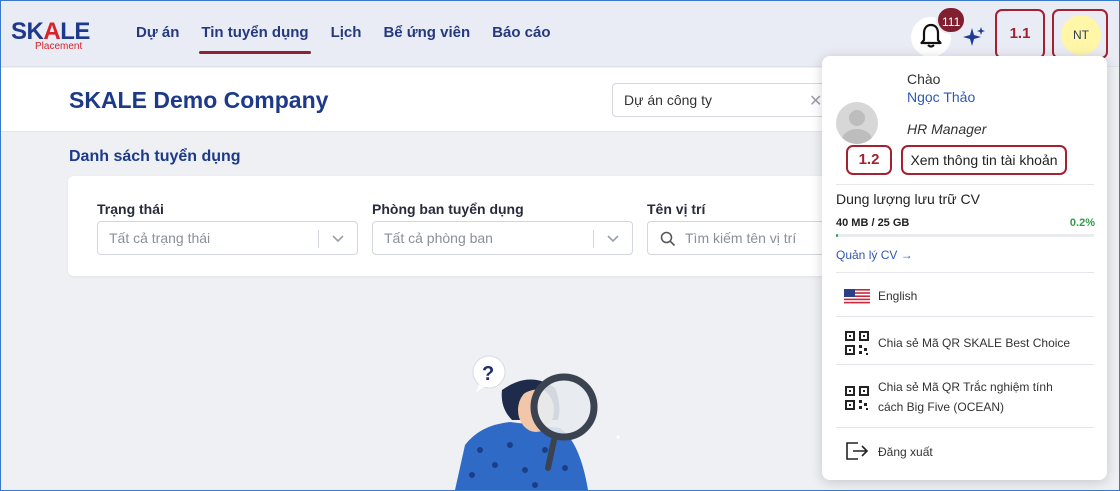  Describe the element at coordinates (668, 239) in the screenshot. I see `search-icon` at that location.